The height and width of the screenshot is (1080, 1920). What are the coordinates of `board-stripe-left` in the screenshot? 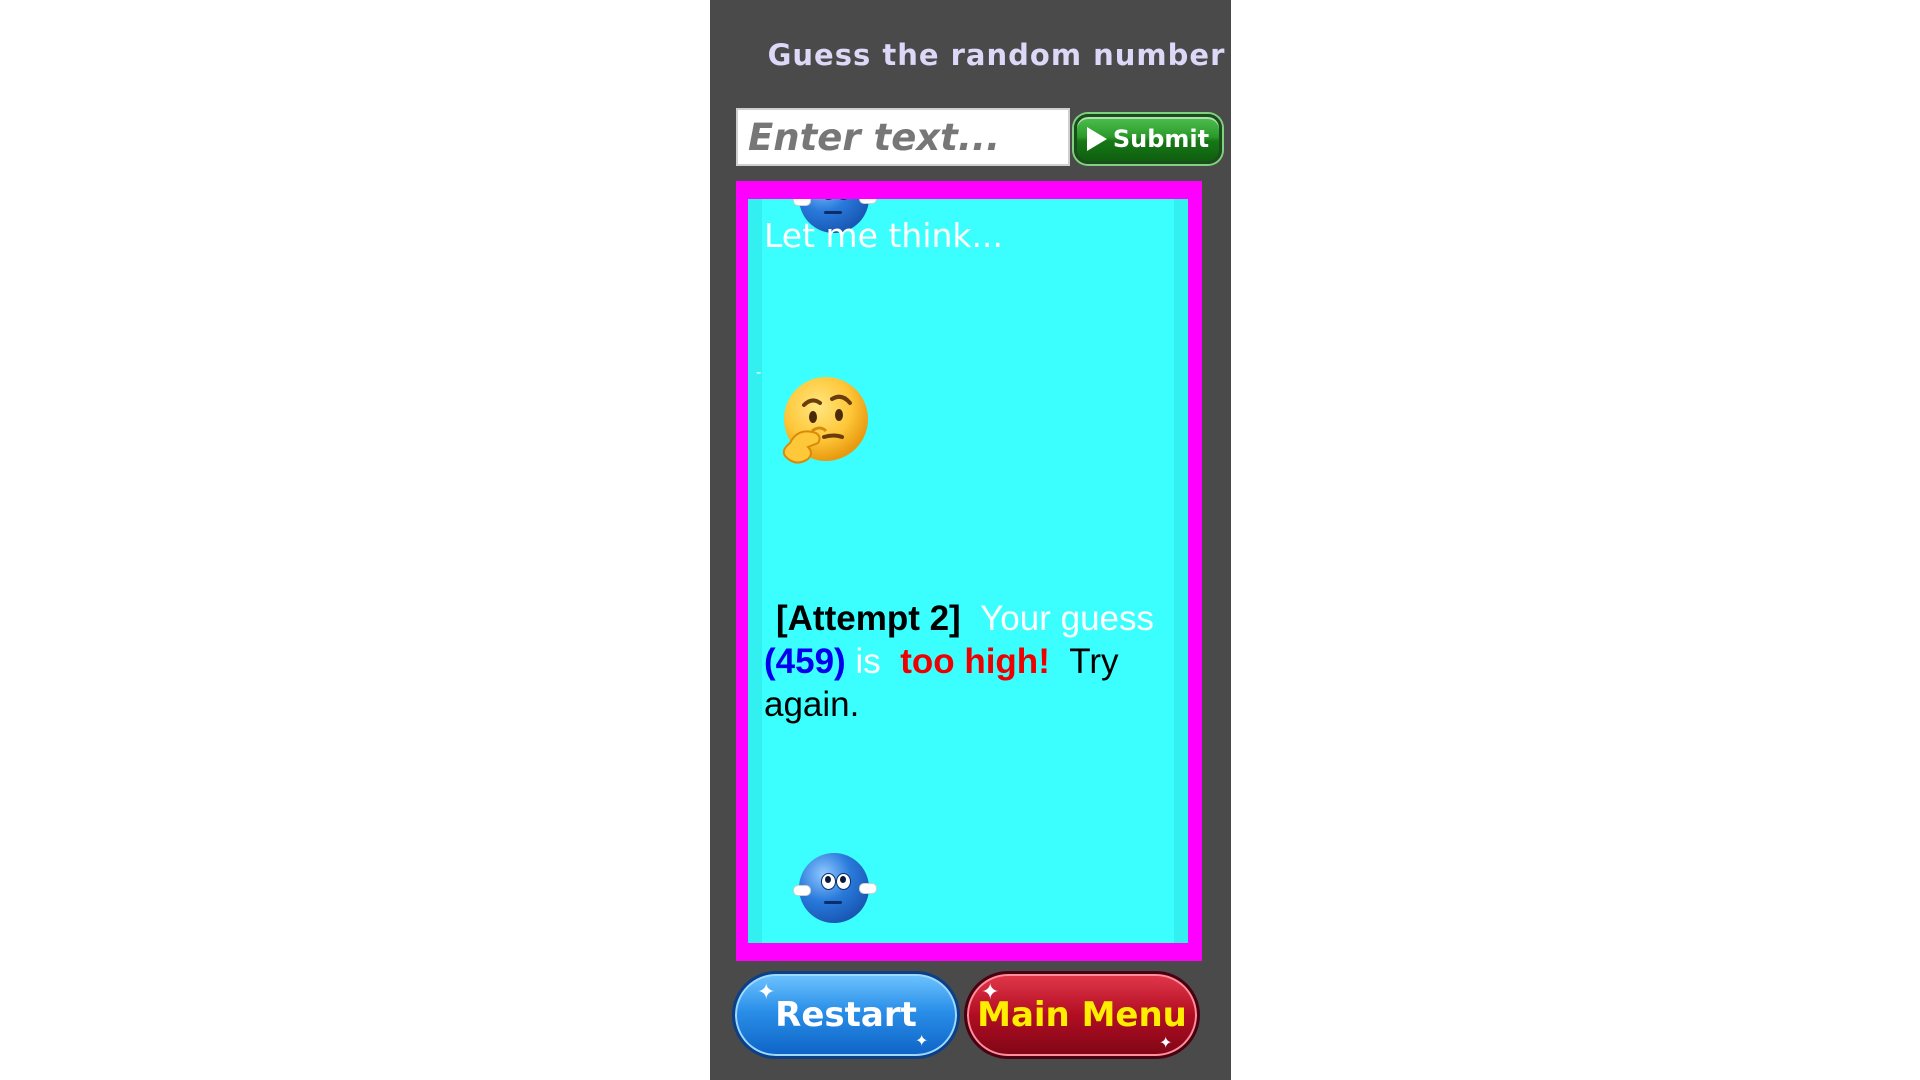 It's located at (755, 571).